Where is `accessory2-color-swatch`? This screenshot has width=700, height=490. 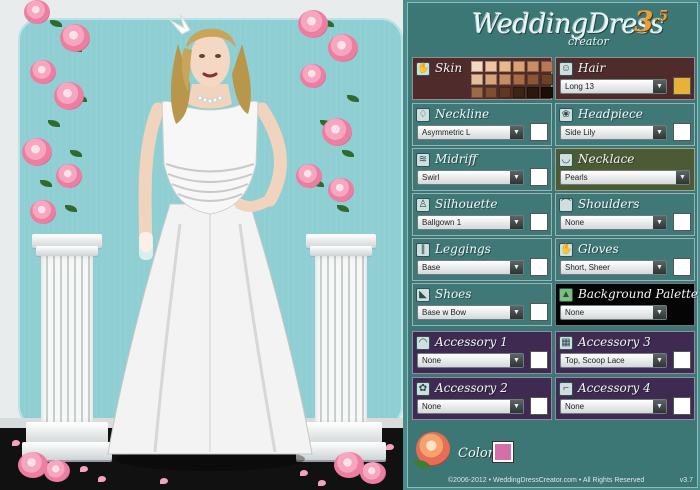 accessory2-color-swatch is located at coordinates (539, 406).